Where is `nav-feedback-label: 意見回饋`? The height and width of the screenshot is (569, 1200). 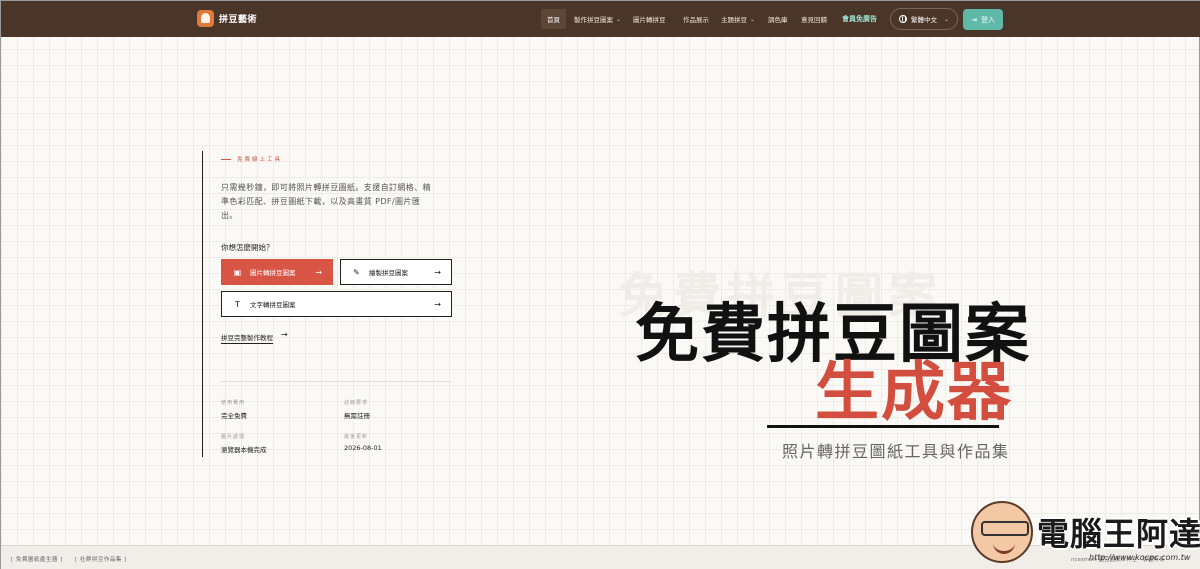 nav-feedback-label: 意見回饋 is located at coordinates (814, 20).